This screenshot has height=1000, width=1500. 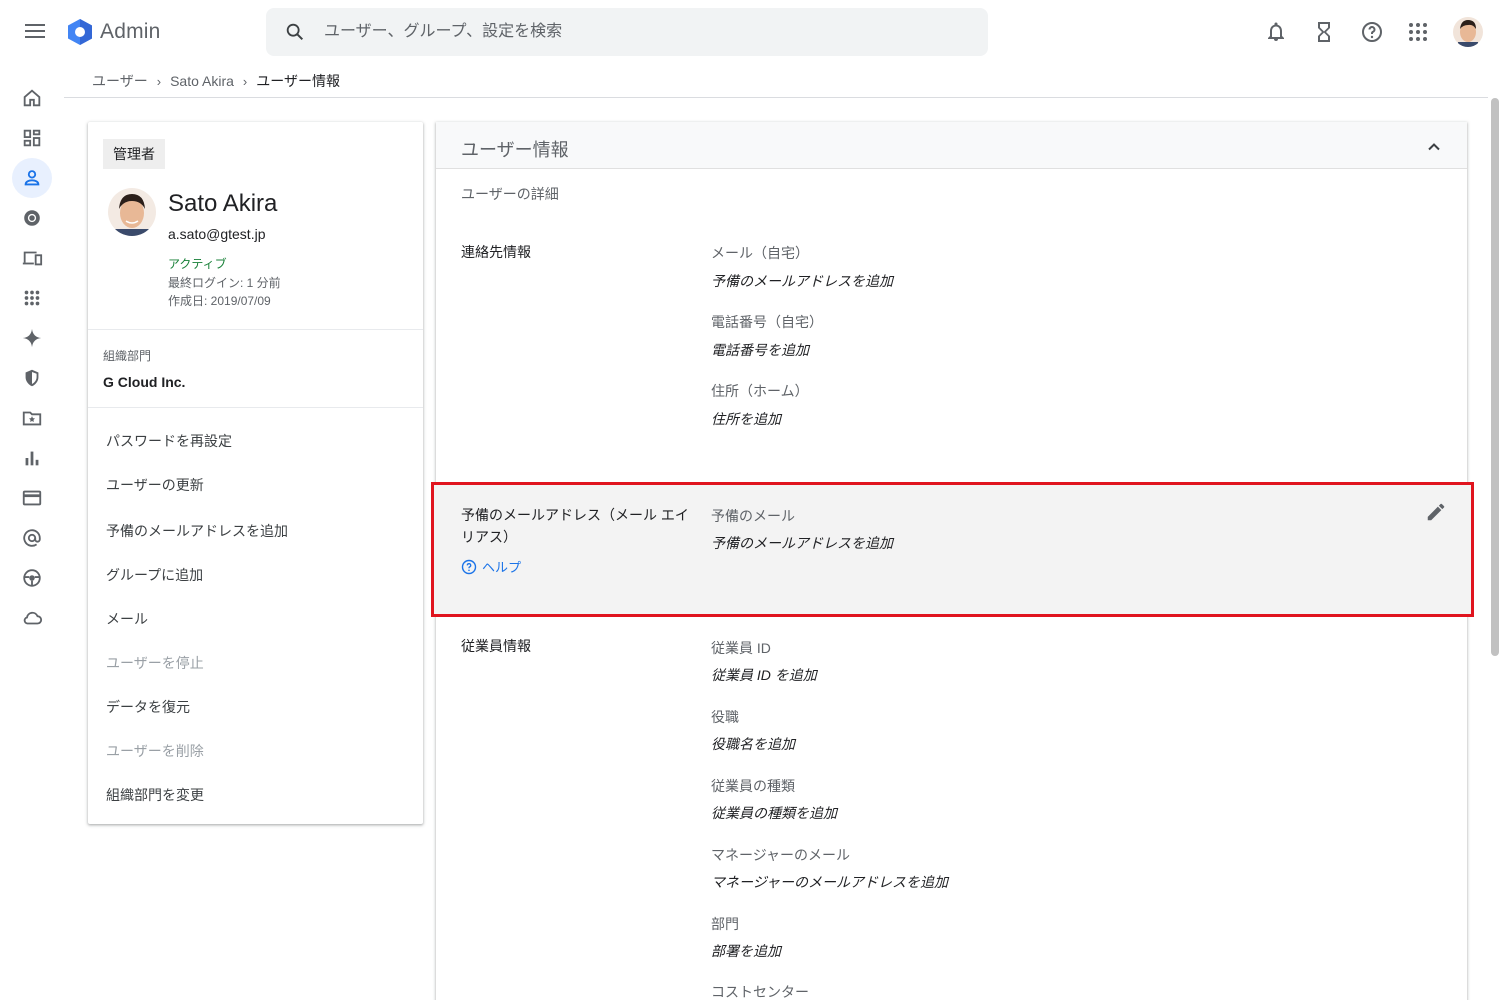 I want to click on home-phone-value: 電話番号を追加, so click(x=760, y=350).